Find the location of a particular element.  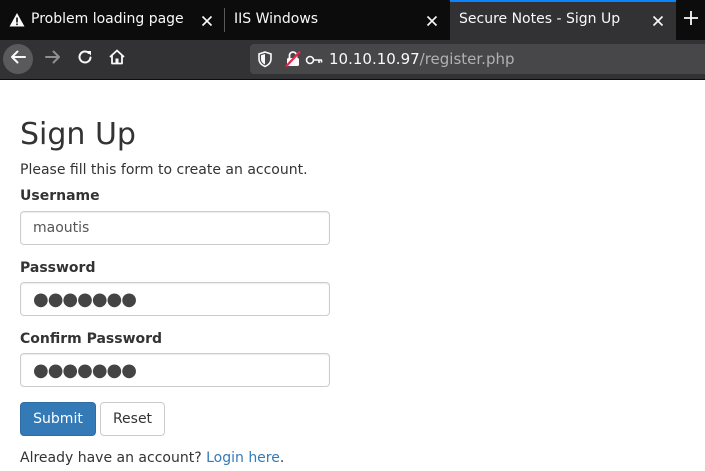

tab-problem-loading: Problem loading page is located at coordinates (112, 20).